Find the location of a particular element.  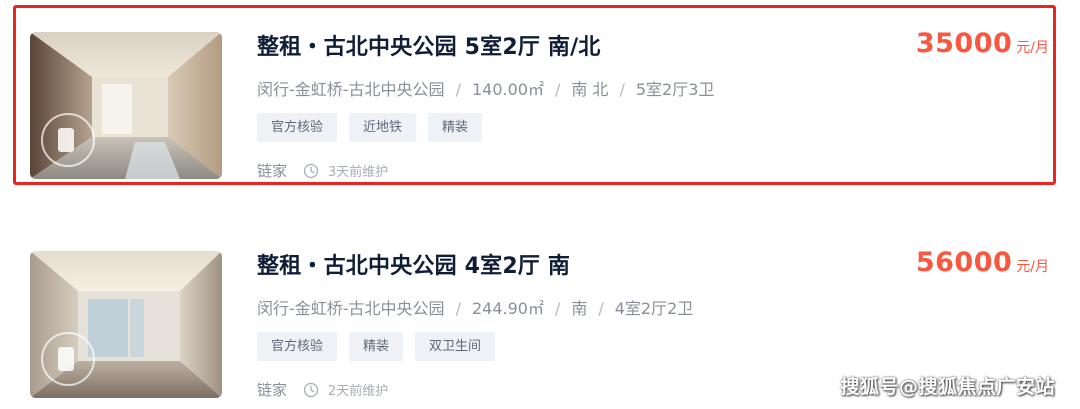

listing-meta: 链家 3天前维护 is located at coordinates (322, 170).